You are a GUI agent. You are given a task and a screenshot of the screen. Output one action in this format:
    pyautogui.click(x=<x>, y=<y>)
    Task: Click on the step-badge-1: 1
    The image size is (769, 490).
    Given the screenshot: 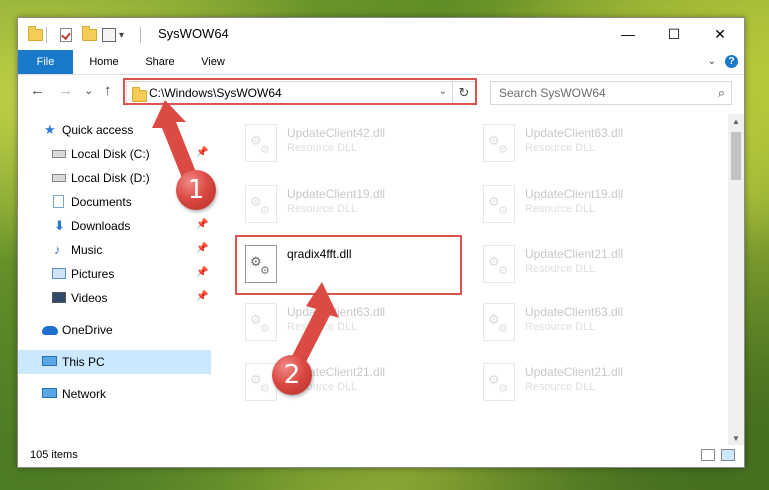 What is the action you would take?
    pyautogui.click(x=196, y=190)
    